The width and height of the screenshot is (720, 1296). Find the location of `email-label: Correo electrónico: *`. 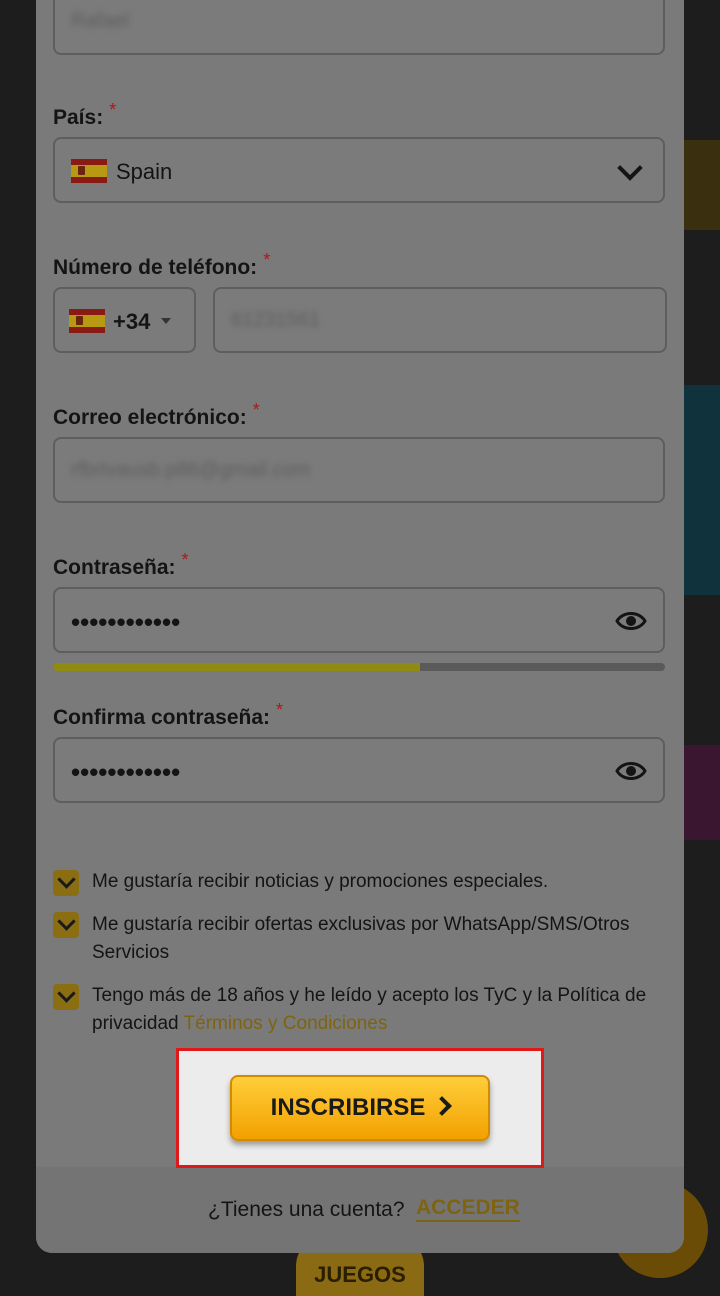

email-label: Correo electrónico: * is located at coordinates (156, 414).